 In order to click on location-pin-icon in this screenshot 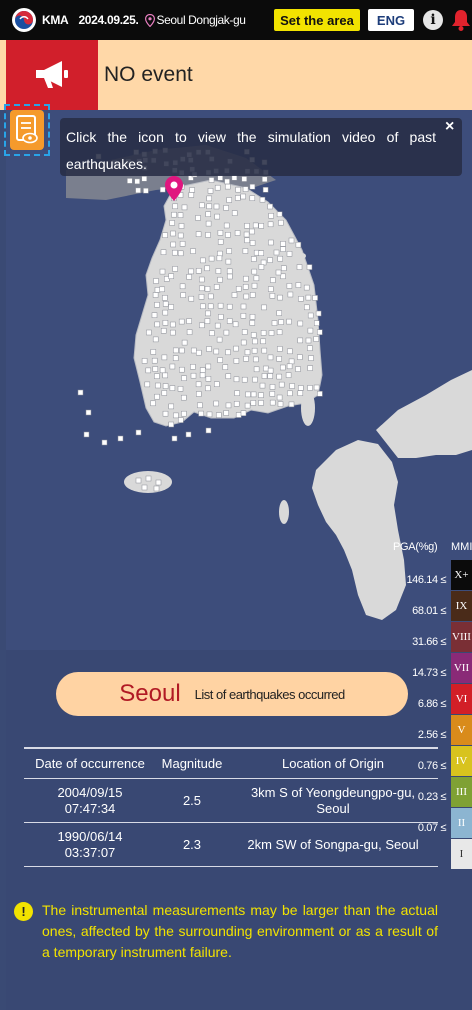, I will do `click(149, 20)`.